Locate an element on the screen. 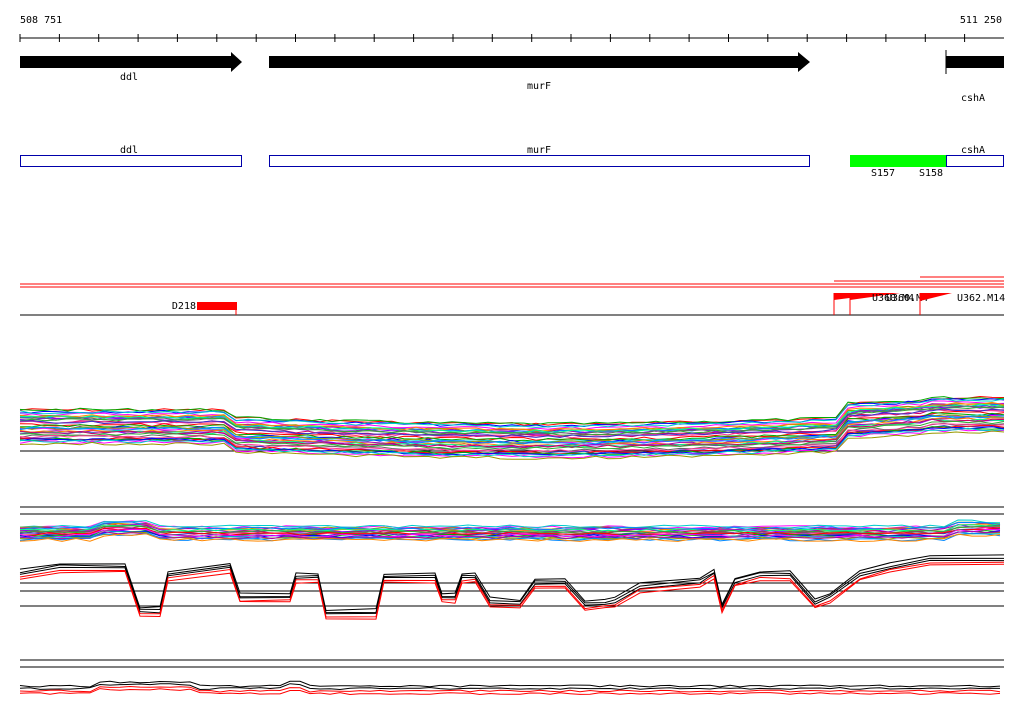 This screenshot has width=1024, height=714. gene-label-murF: murF is located at coordinates (539, 86).